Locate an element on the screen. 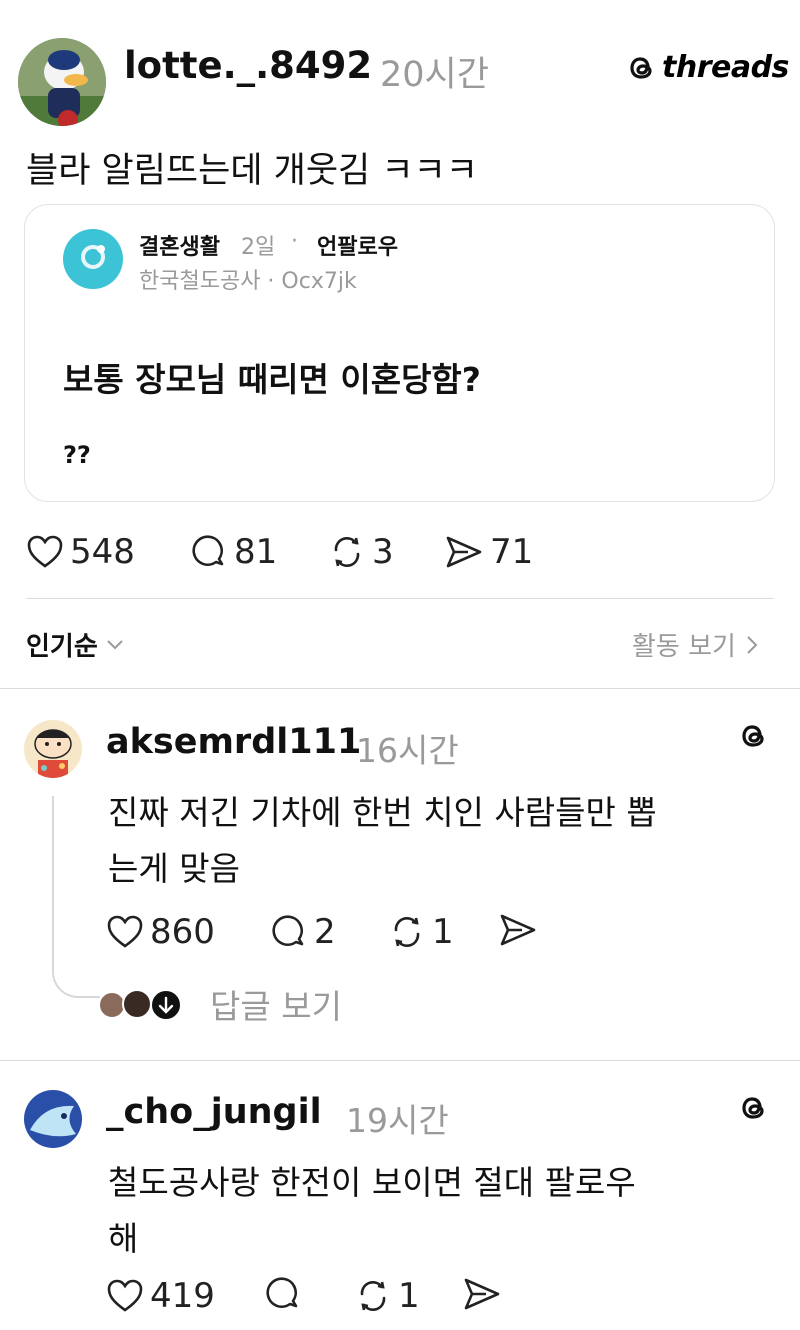 The image size is (800, 1330). comment-text-line-1: 철도공사랑 한전이 보이면 절대 팔로우 is located at coordinates (372, 1182).